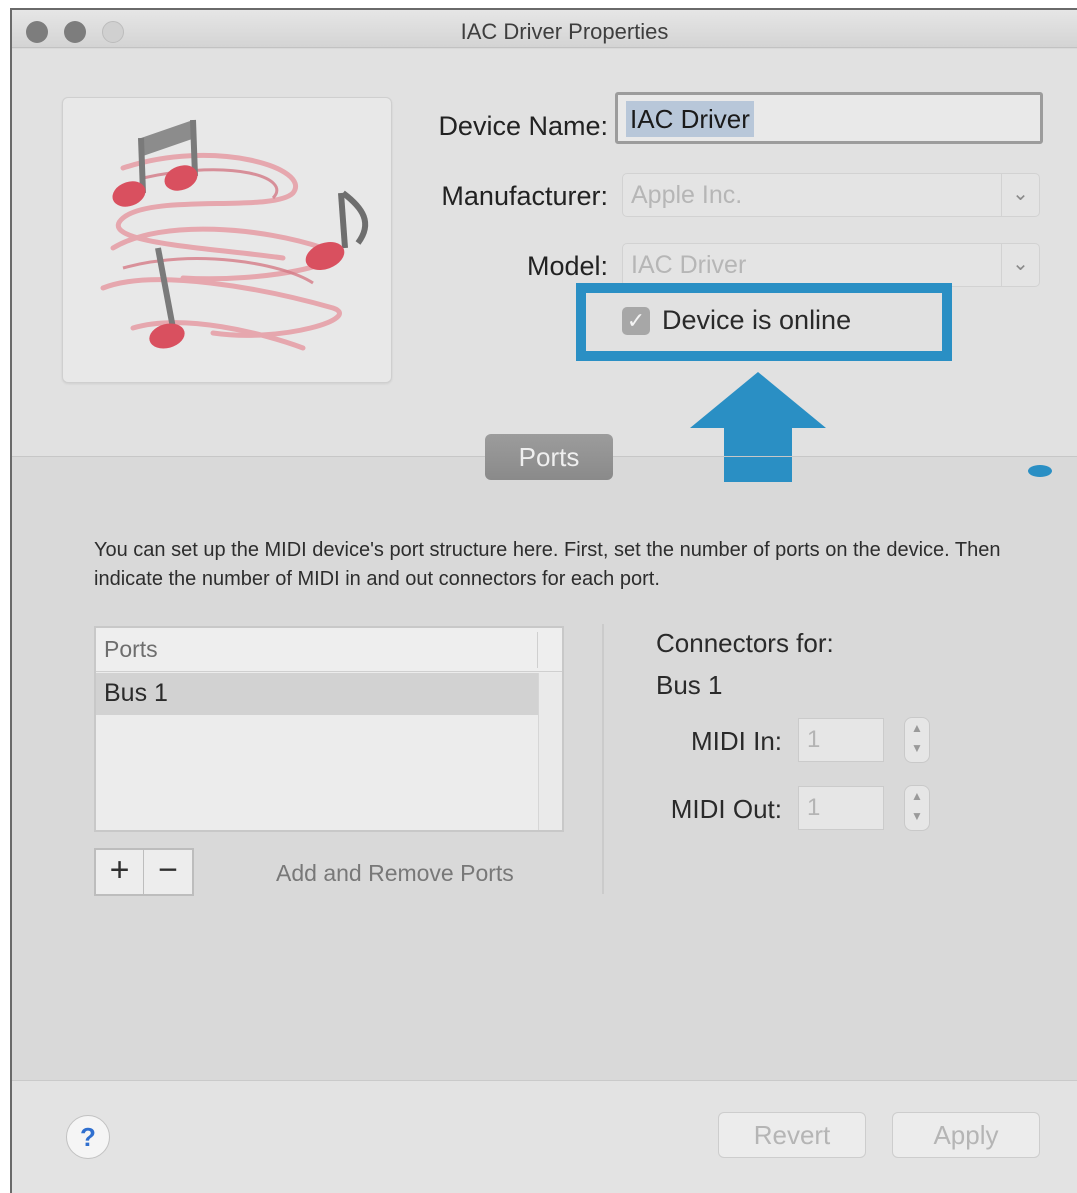 The height and width of the screenshot is (1193, 1077). What do you see at coordinates (745, 643) in the screenshot?
I see `connectors-title: Connectors for:` at bounding box center [745, 643].